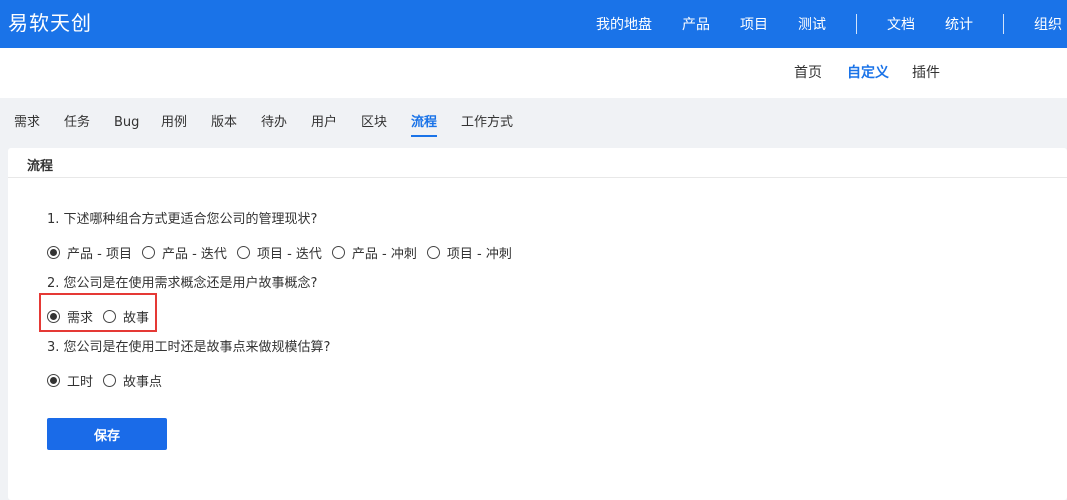 This screenshot has width=1067, height=500. I want to click on q2-option-user-story: 故事, so click(126, 316).